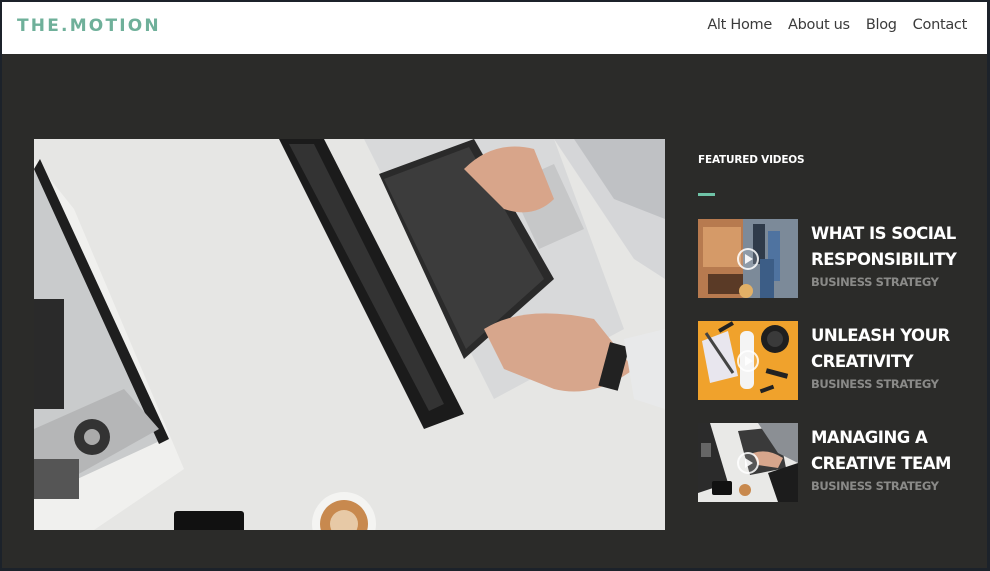 The width and height of the screenshot is (990, 571). I want to click on featured-videos-title: FEATURED VIDEOS, so click(751, 160).